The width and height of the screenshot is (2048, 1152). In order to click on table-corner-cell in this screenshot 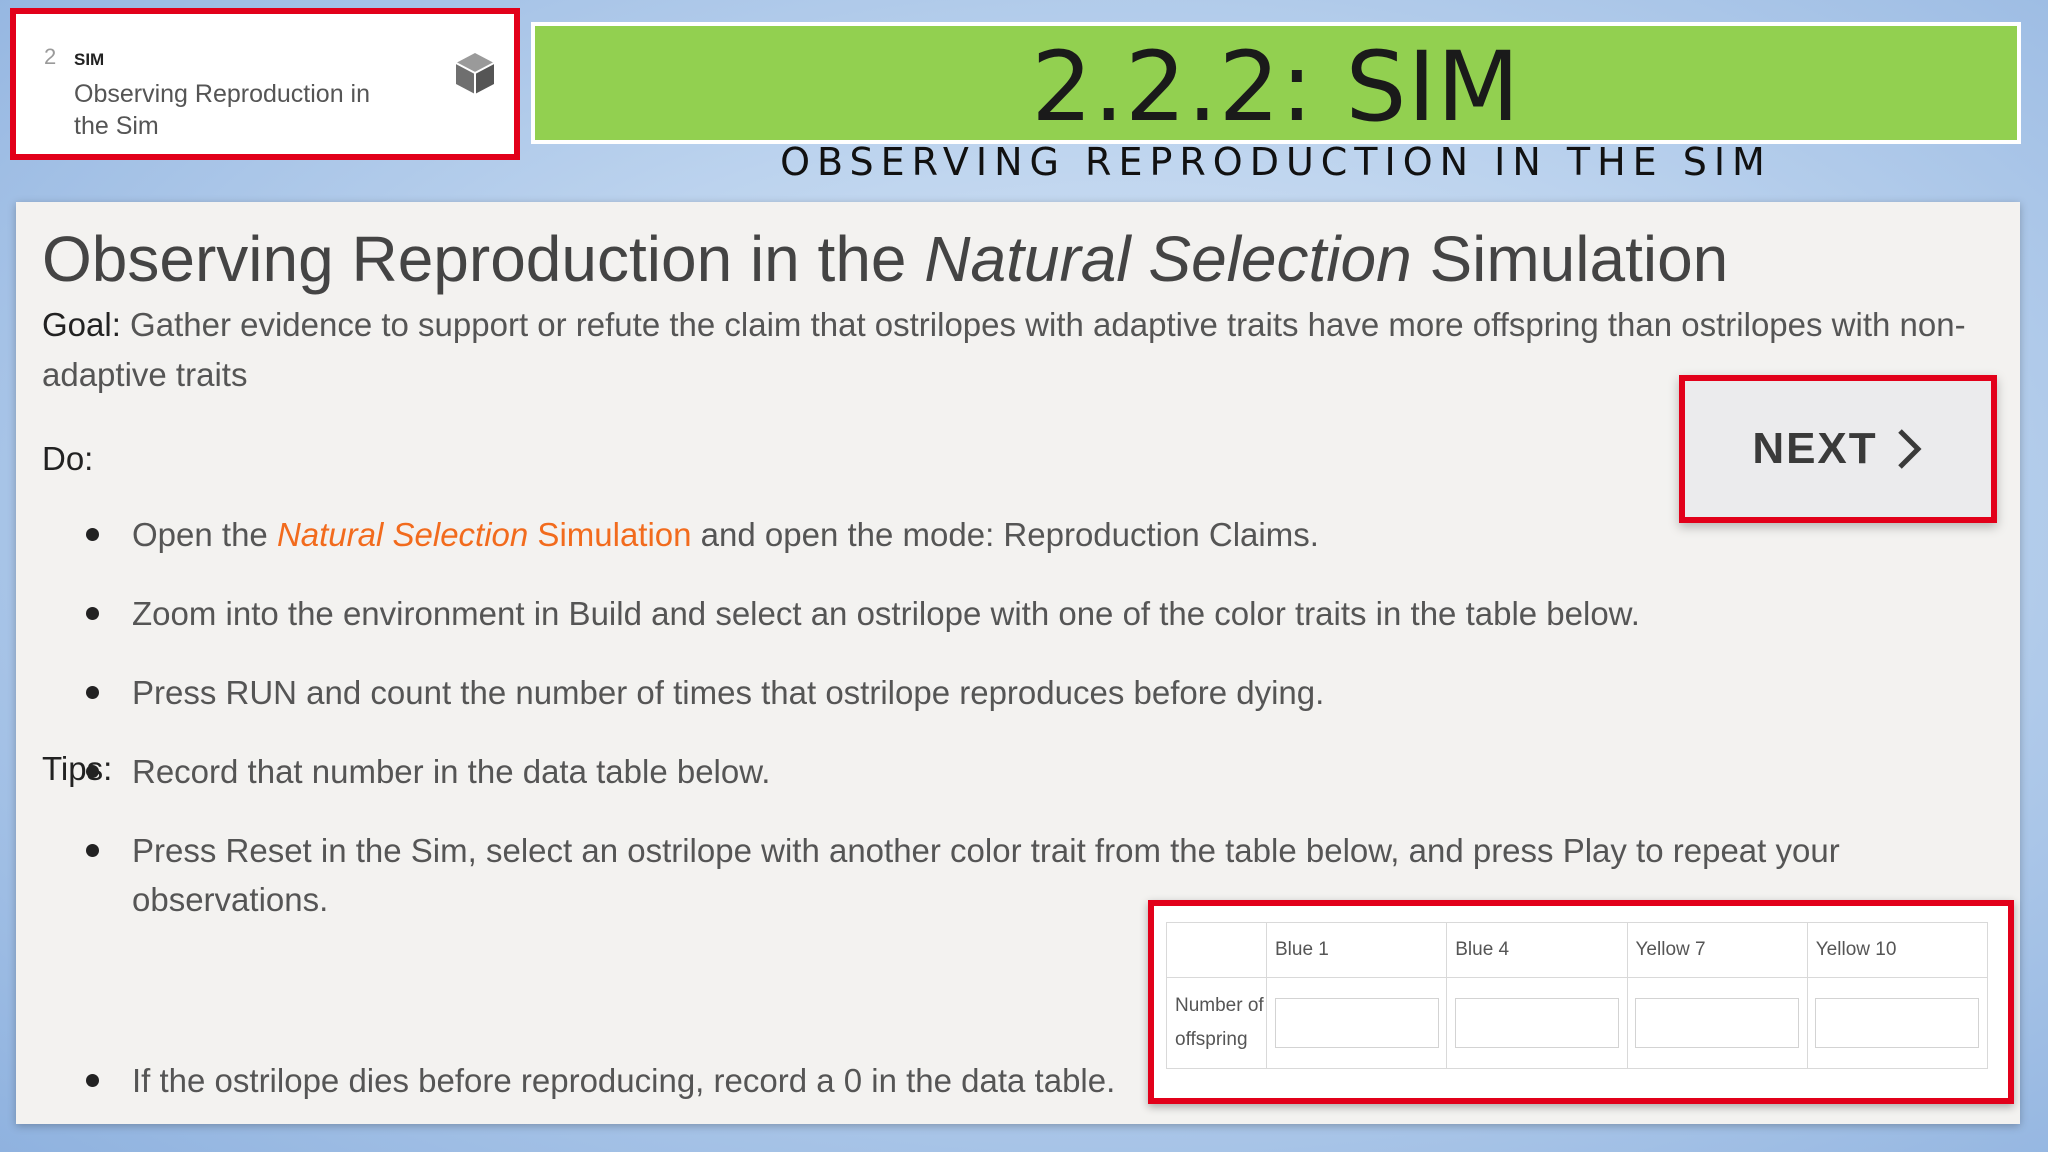, I will do `click(1216, 950)`.